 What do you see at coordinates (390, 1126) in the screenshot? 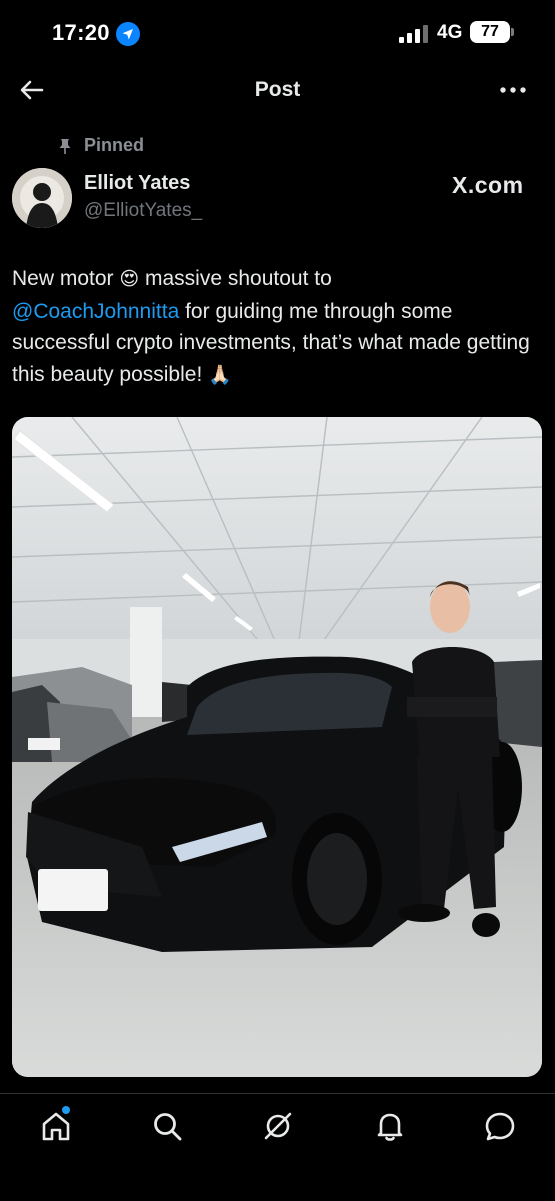
I see `notifications-icon` at bounding box center [390, 1126].